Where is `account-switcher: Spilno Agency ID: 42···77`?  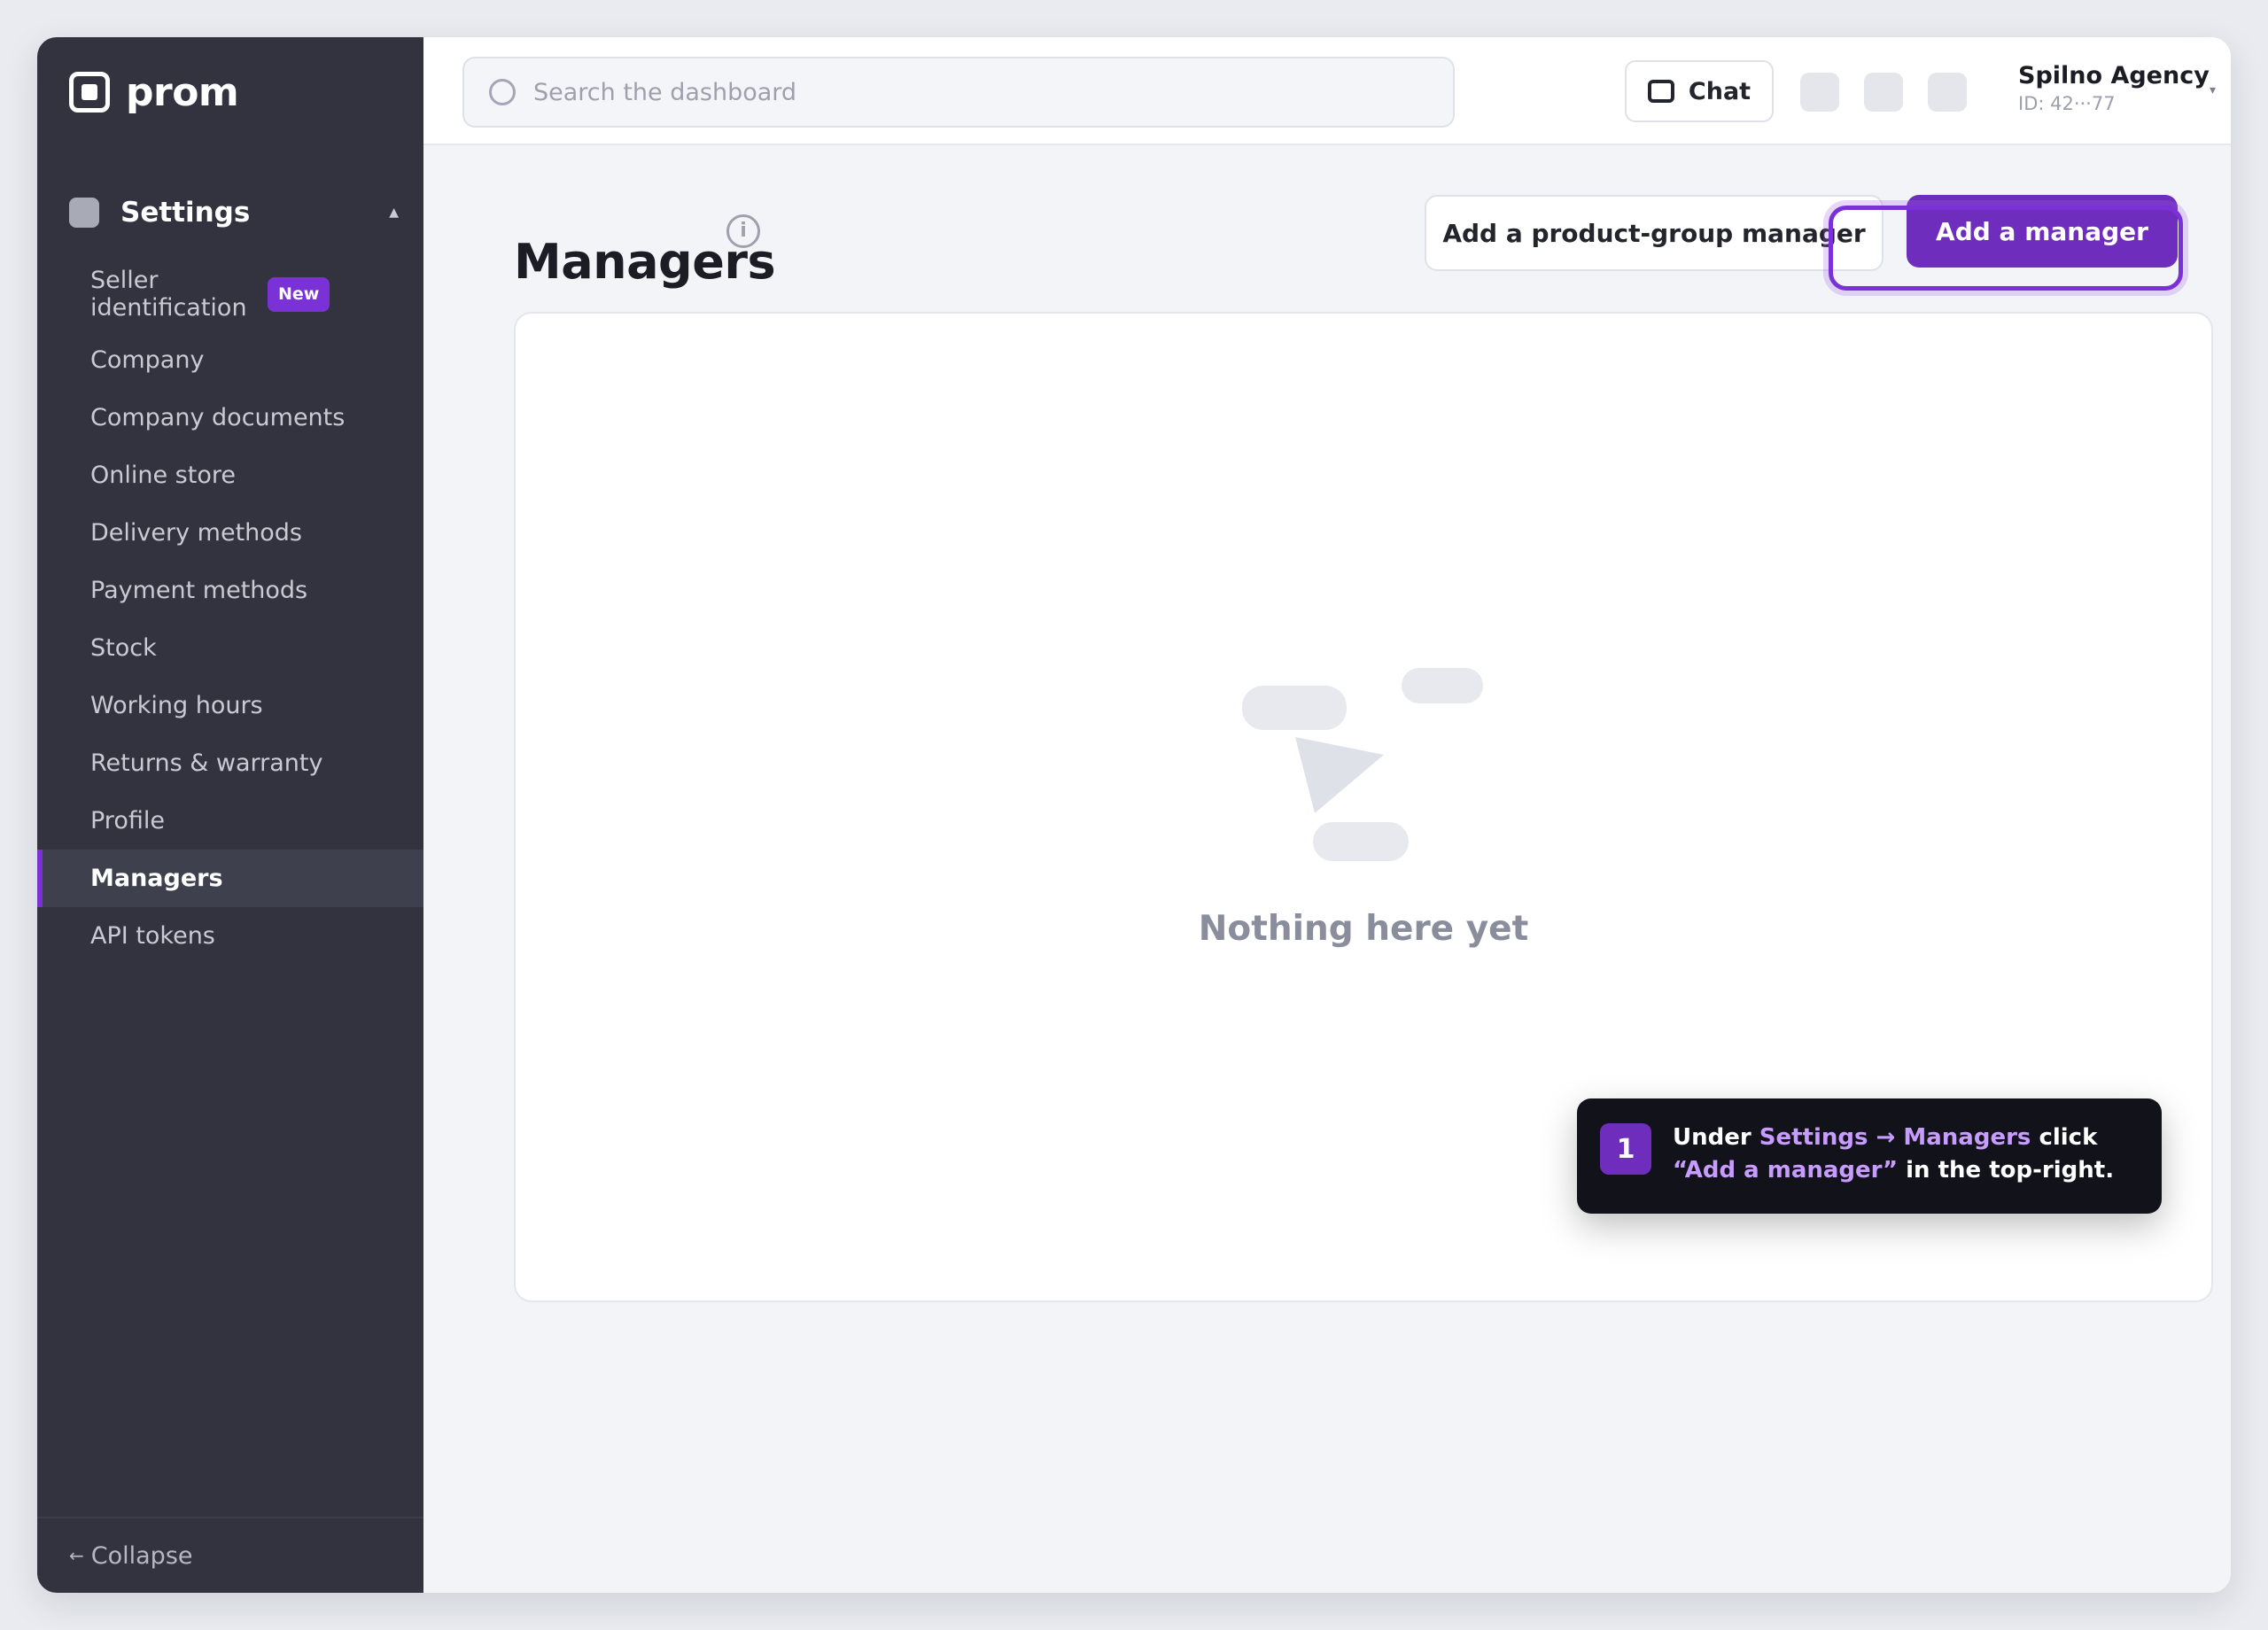 account-switcher: Spilno Agency ID: 42···77 is located at coordinates (2115, 88).